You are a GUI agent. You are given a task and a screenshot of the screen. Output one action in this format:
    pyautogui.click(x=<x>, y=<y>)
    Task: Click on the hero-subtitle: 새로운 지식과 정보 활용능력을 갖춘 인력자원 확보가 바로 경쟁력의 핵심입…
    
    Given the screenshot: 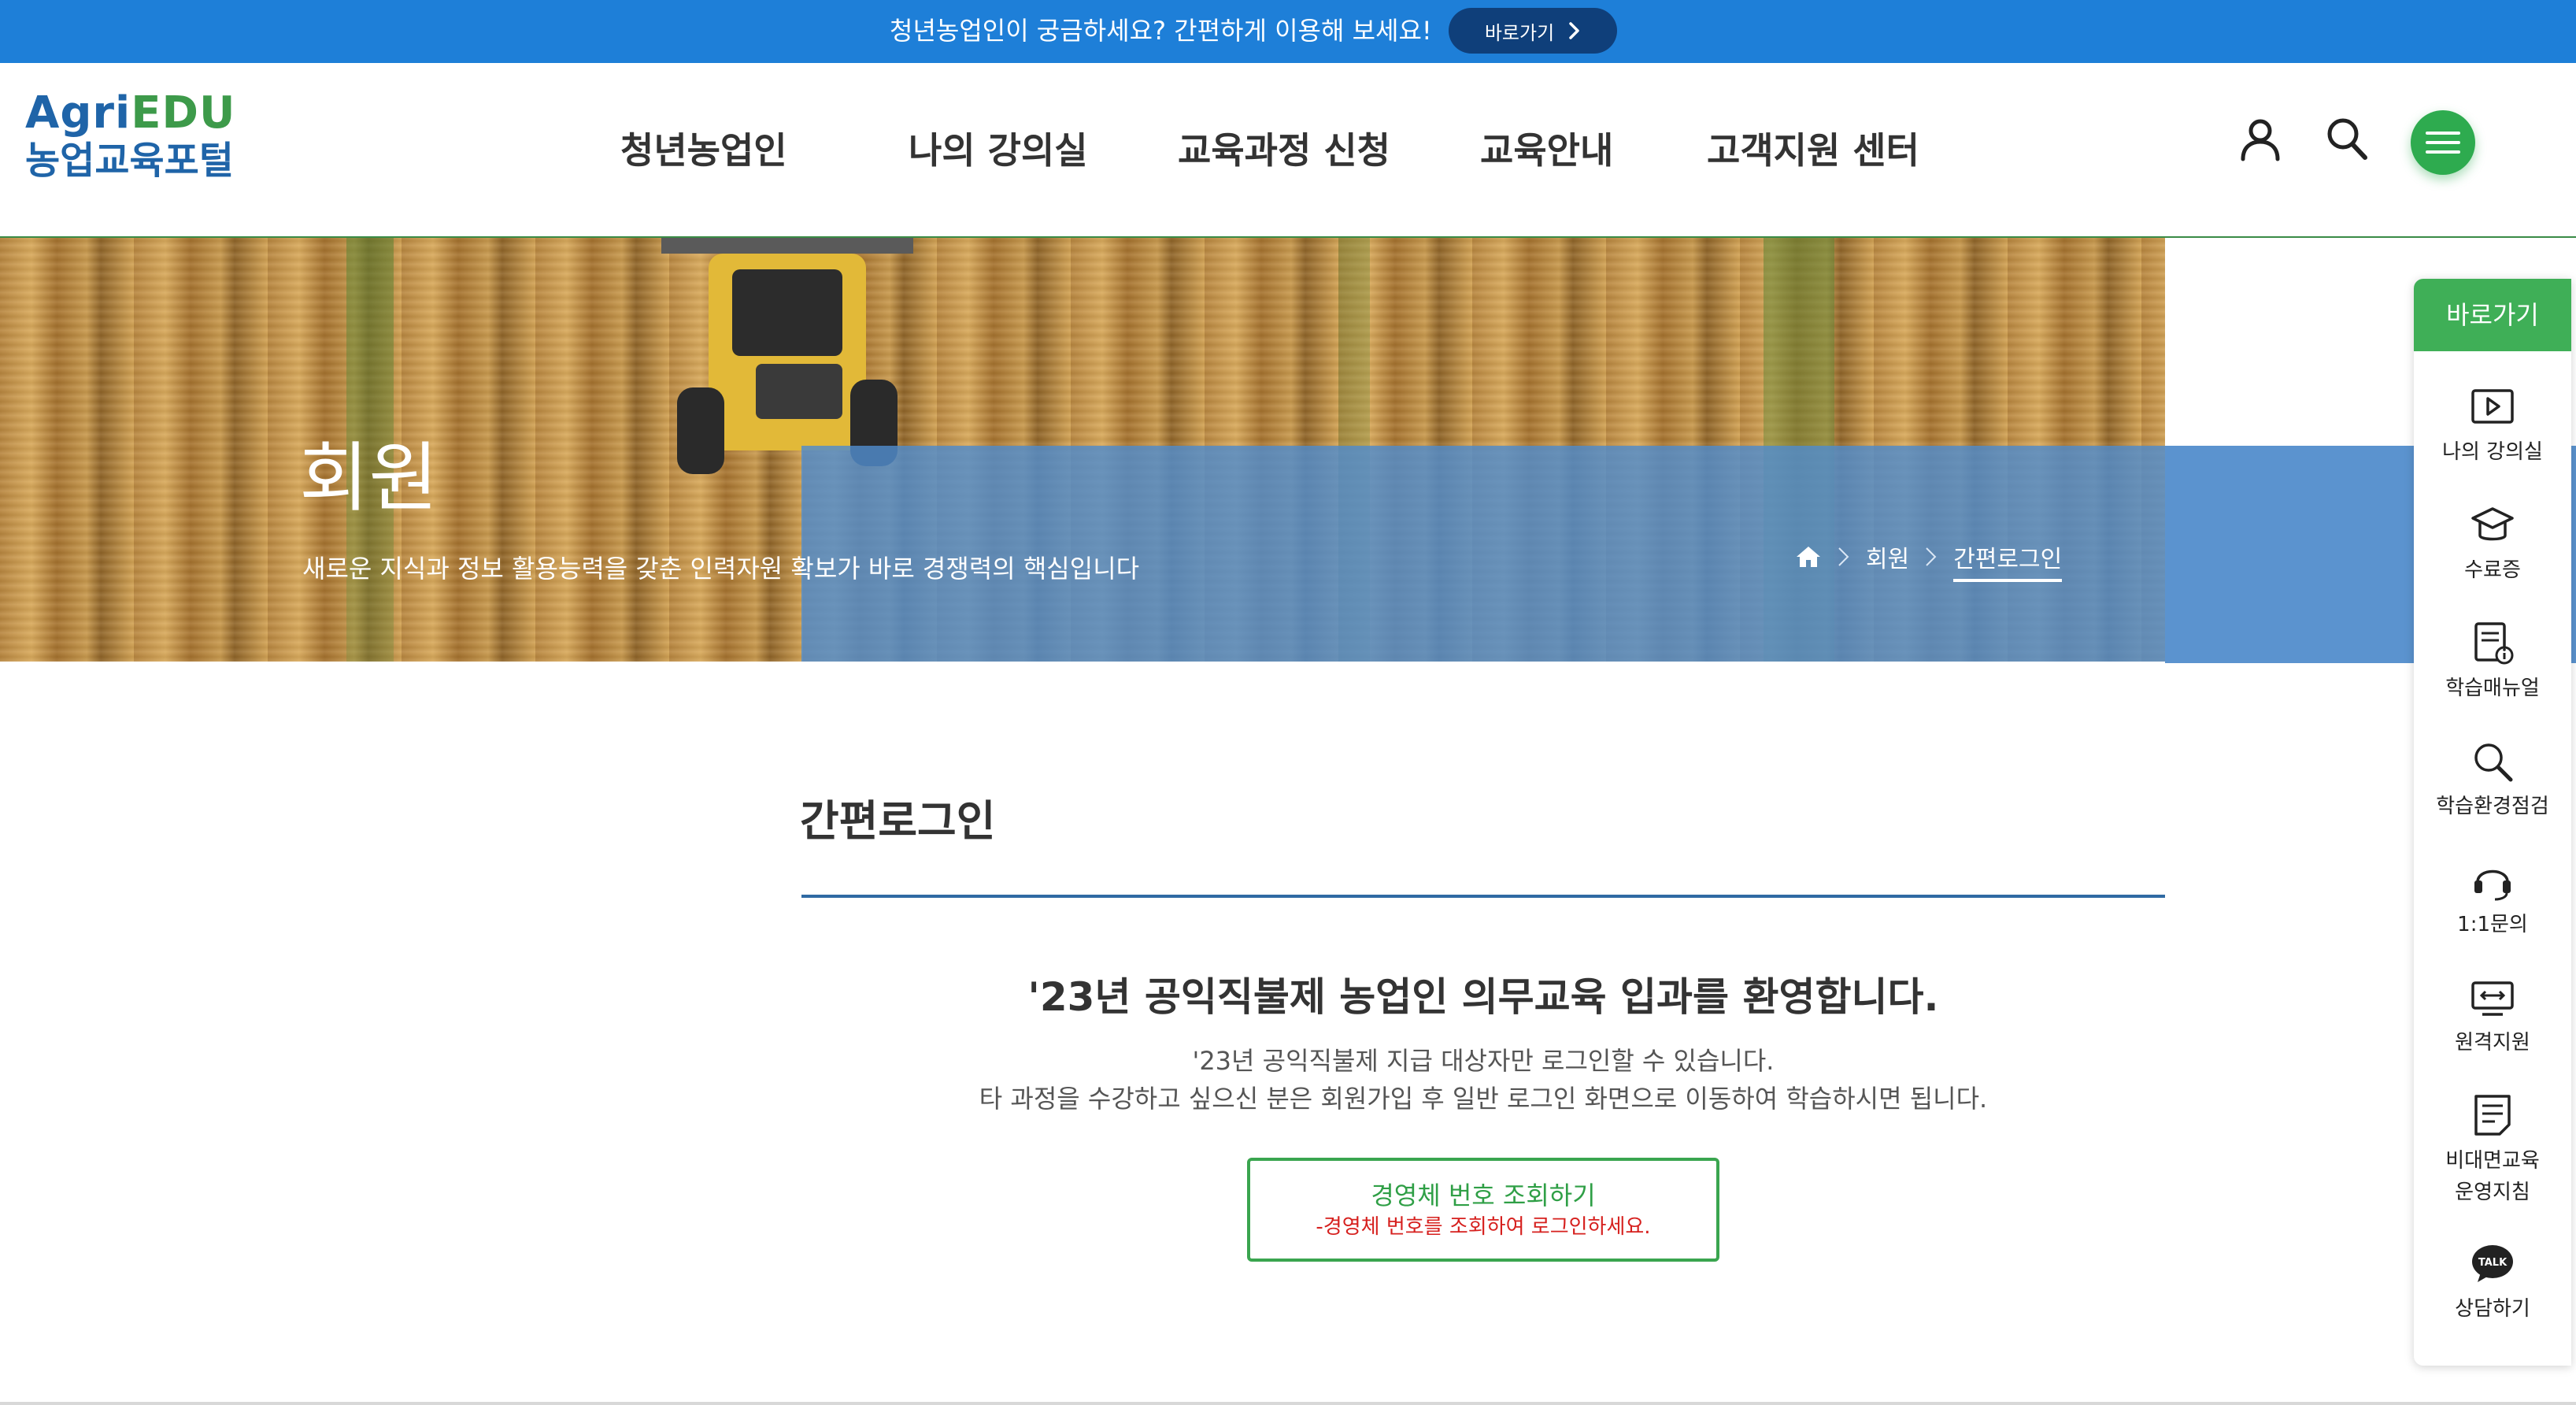 What is the action you would take?
    pyautogui.click(x=721, y=569)
    